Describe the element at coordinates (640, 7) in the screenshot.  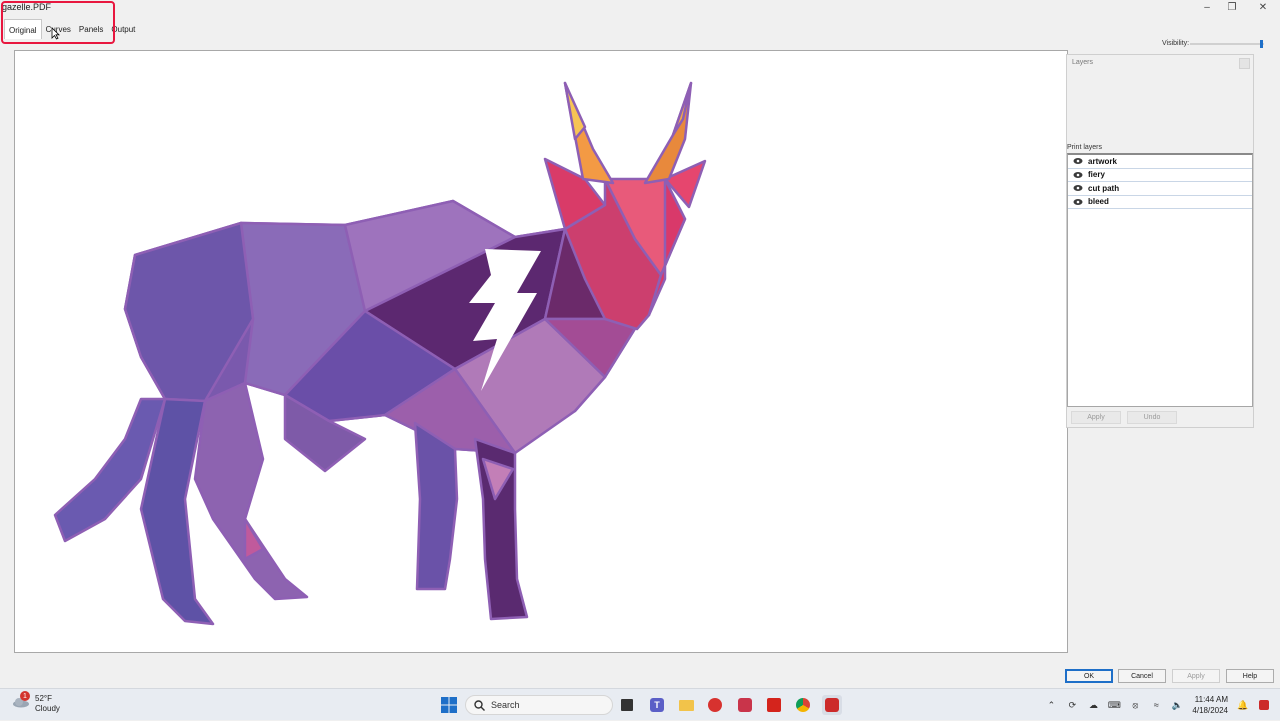
I see `title-bar: gazelle.PDF – ❐ ✕` at that location.